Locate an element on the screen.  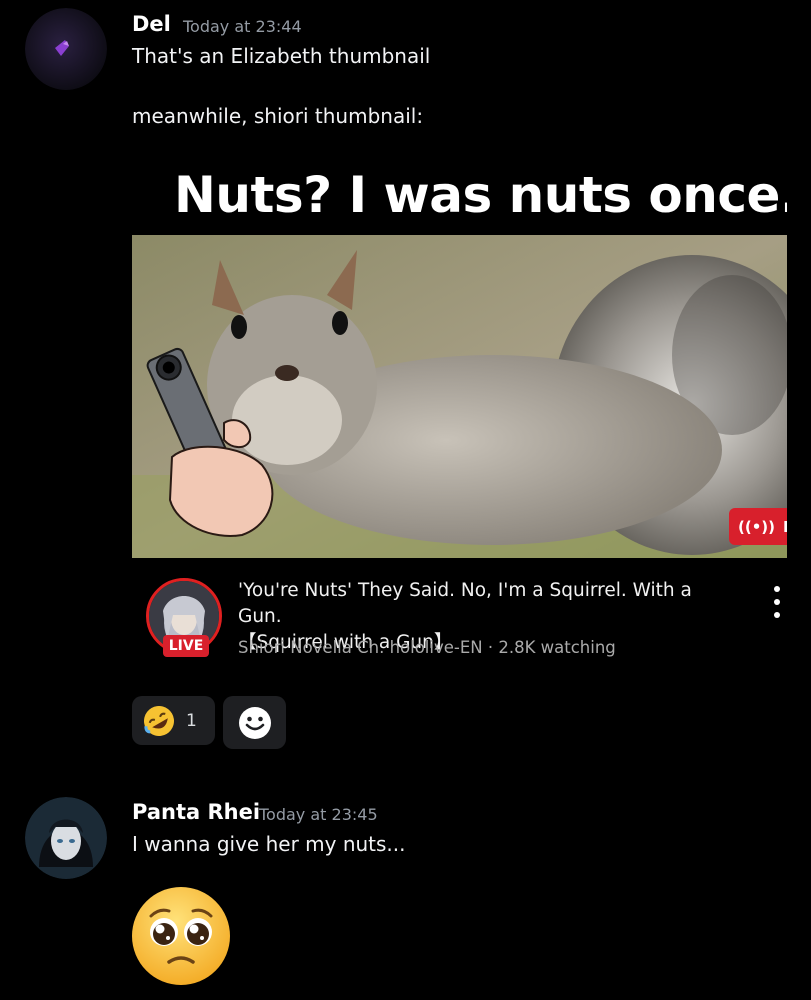
message-text: That's an Elizabeth thumbnail is located at coordinates (281, 56).